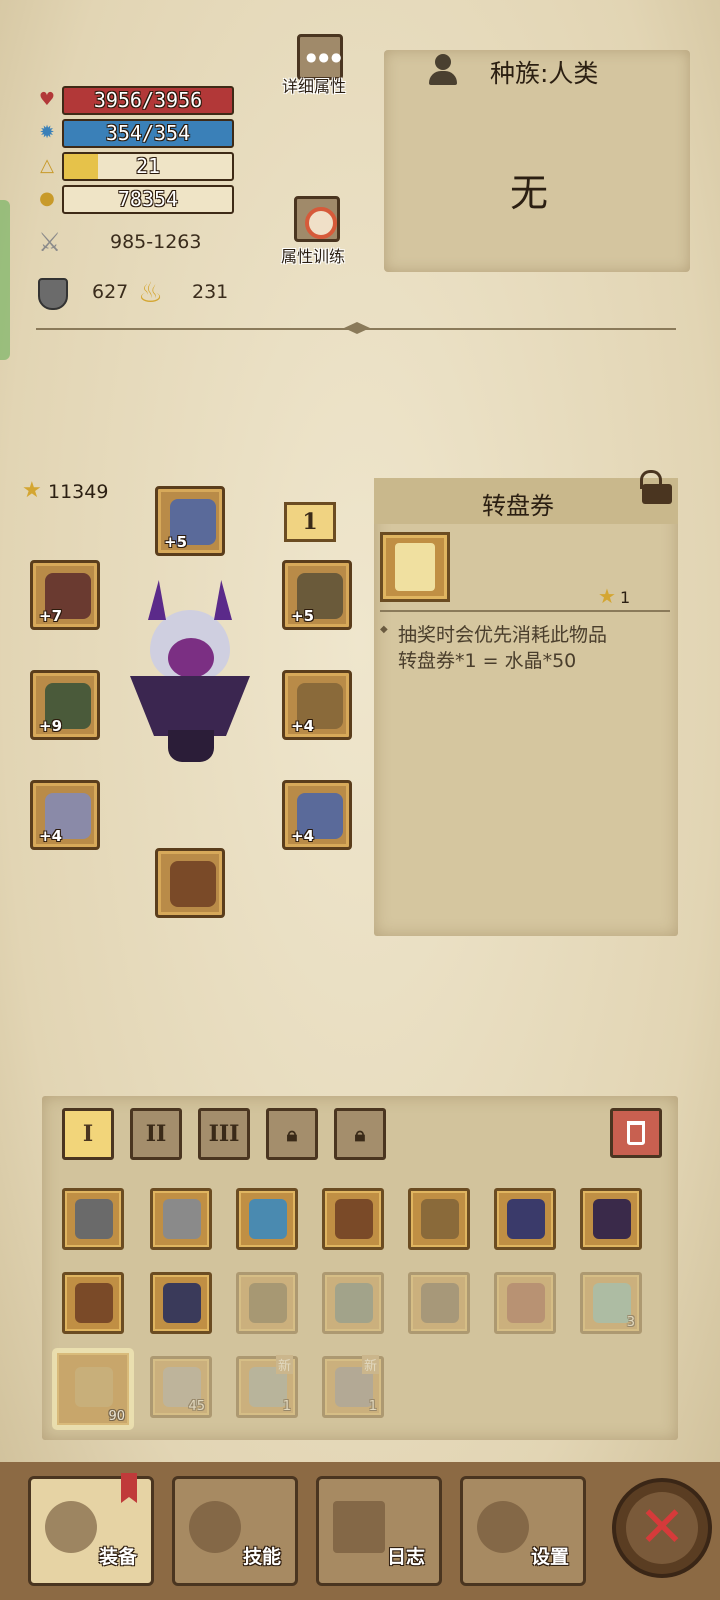 The height and width of the screenshot is (1600, 720). What do you see at coordinates (47, 165) in the screenshot?
I see `level-icon: △` at bounding box center [47, 165].